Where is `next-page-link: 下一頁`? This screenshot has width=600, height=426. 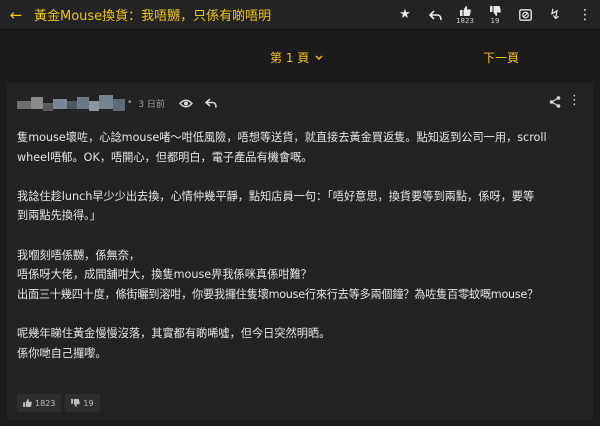
next-page-link: 下一頁 is located at coordinates (501, 57).